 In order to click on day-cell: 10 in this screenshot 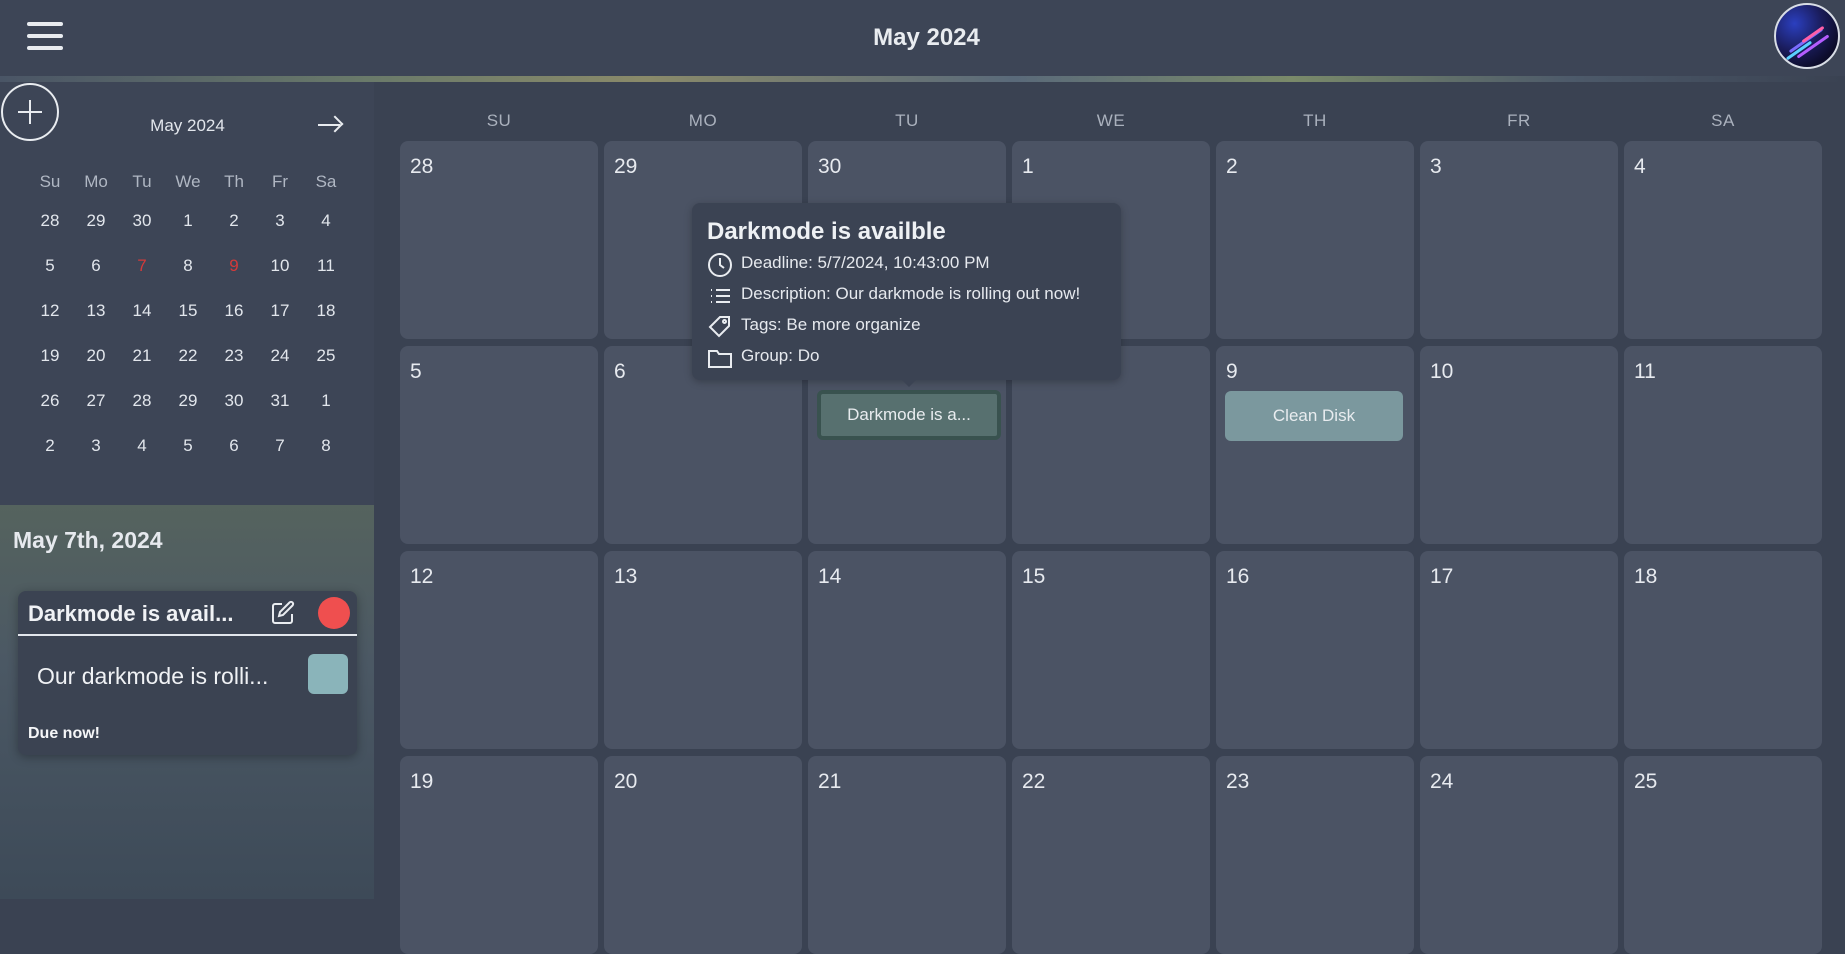, I will do `click(1519, 445)`.